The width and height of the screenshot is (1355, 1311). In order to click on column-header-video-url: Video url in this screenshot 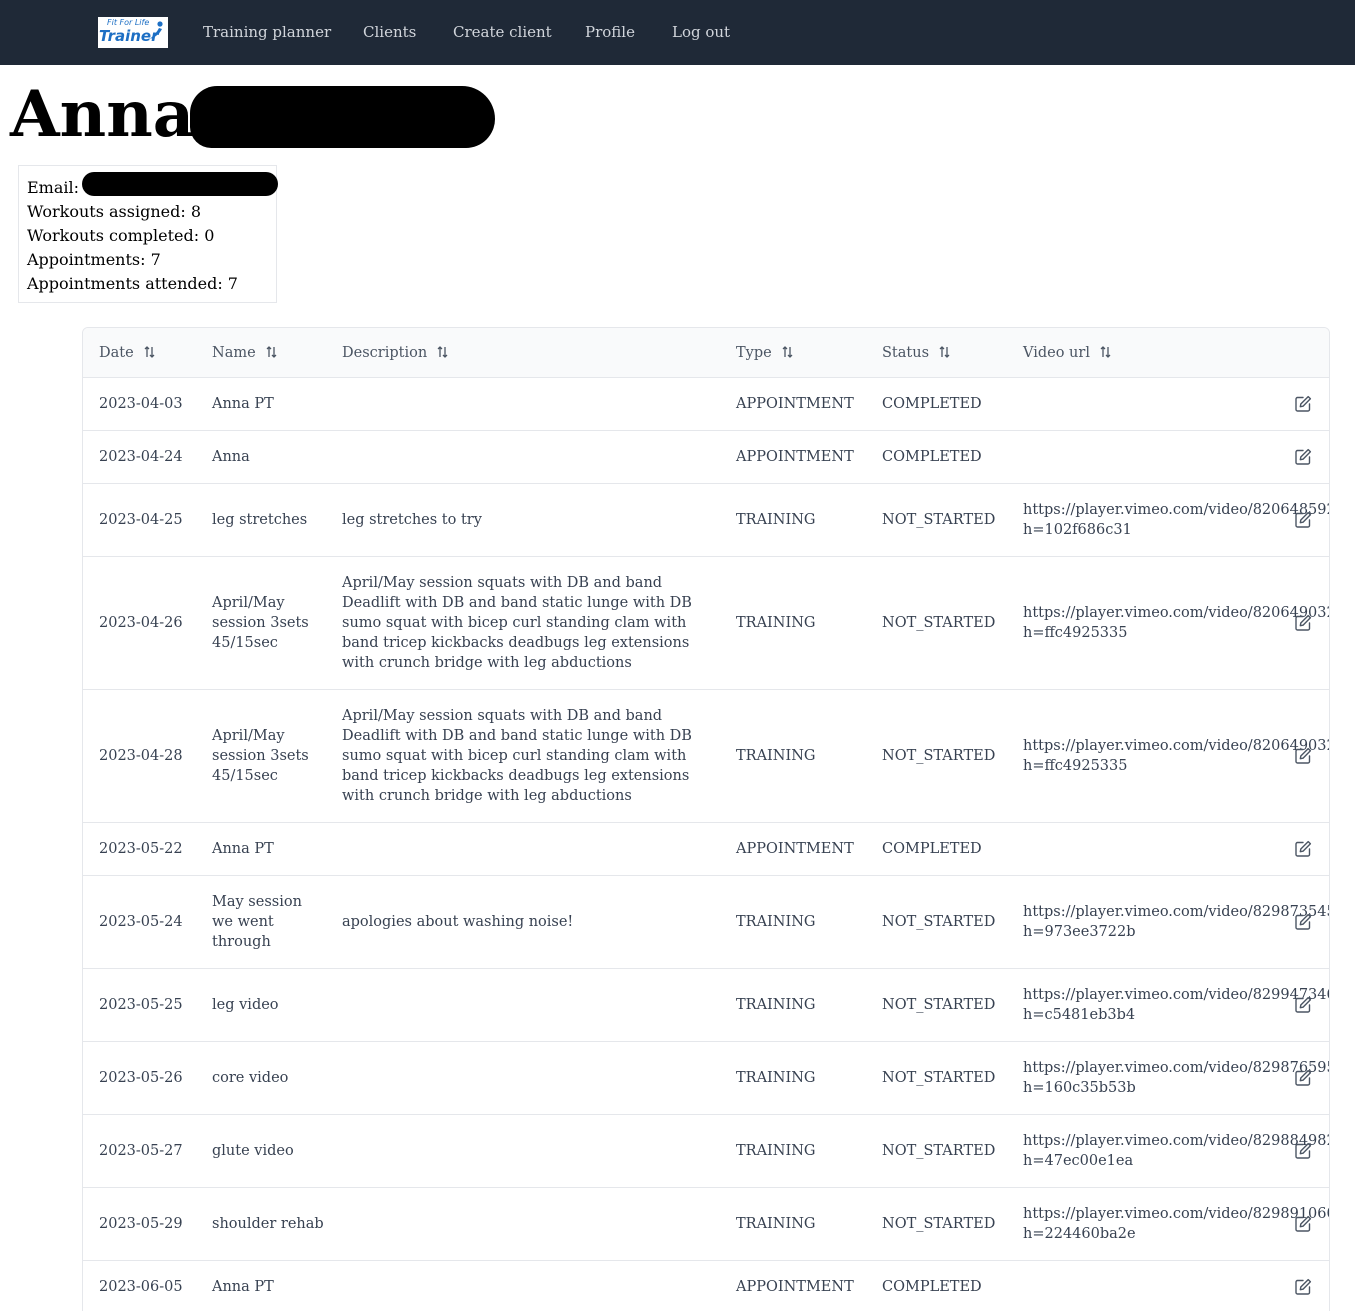, I will do `click(1067, 353)`.